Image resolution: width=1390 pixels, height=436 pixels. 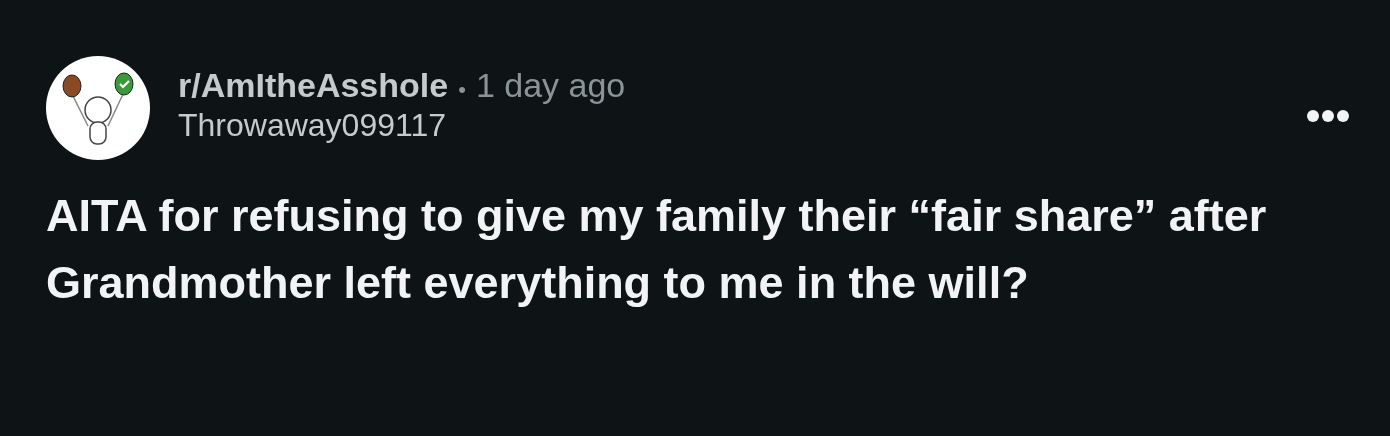 I want to click on more-options-icon, so click(x=1328, y=116).